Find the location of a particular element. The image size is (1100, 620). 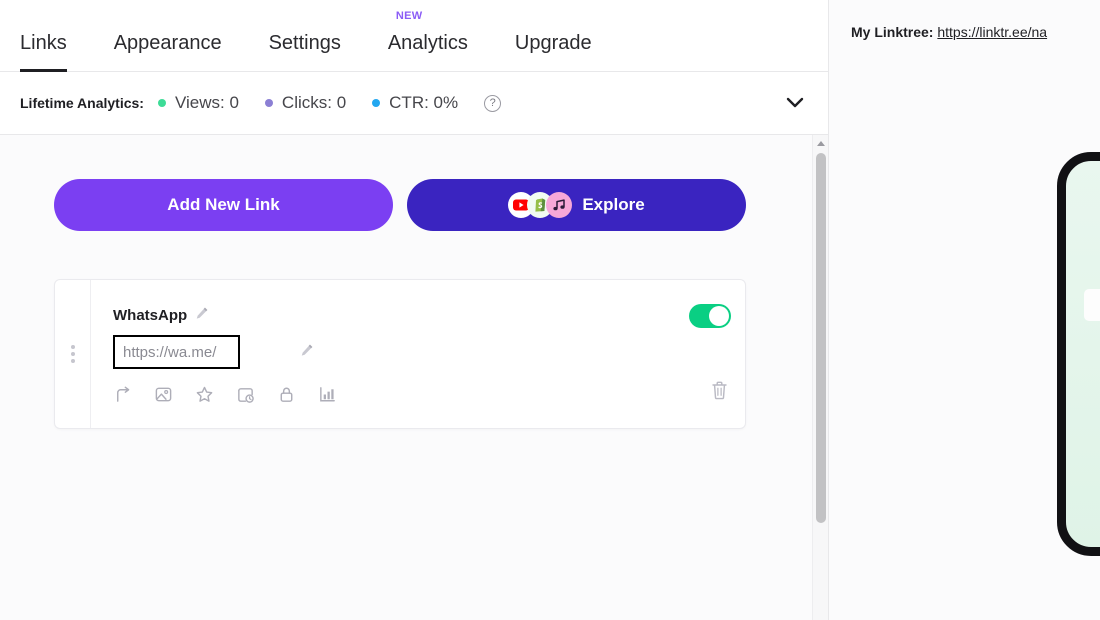

explore-icon-stack is located at coordinates (540, 205).